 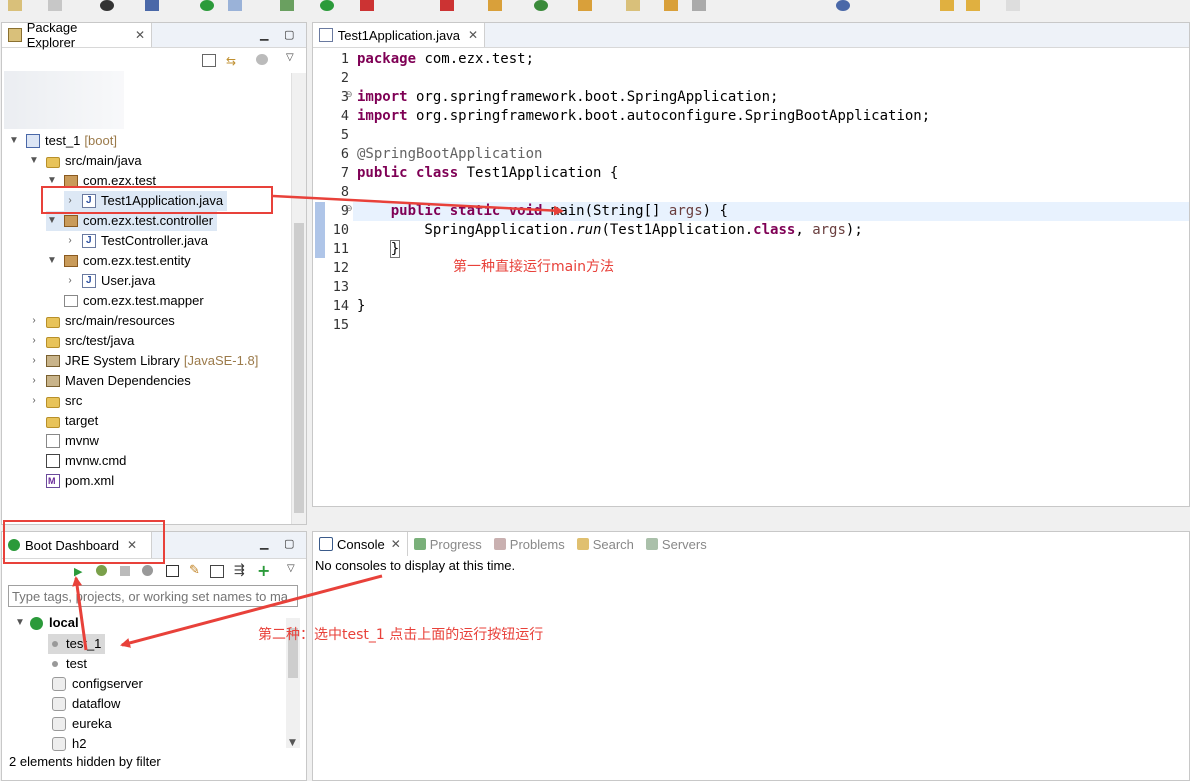 I want to click on tree-item-project: ▼ test_1 [boot], so click(x=62, y=141).